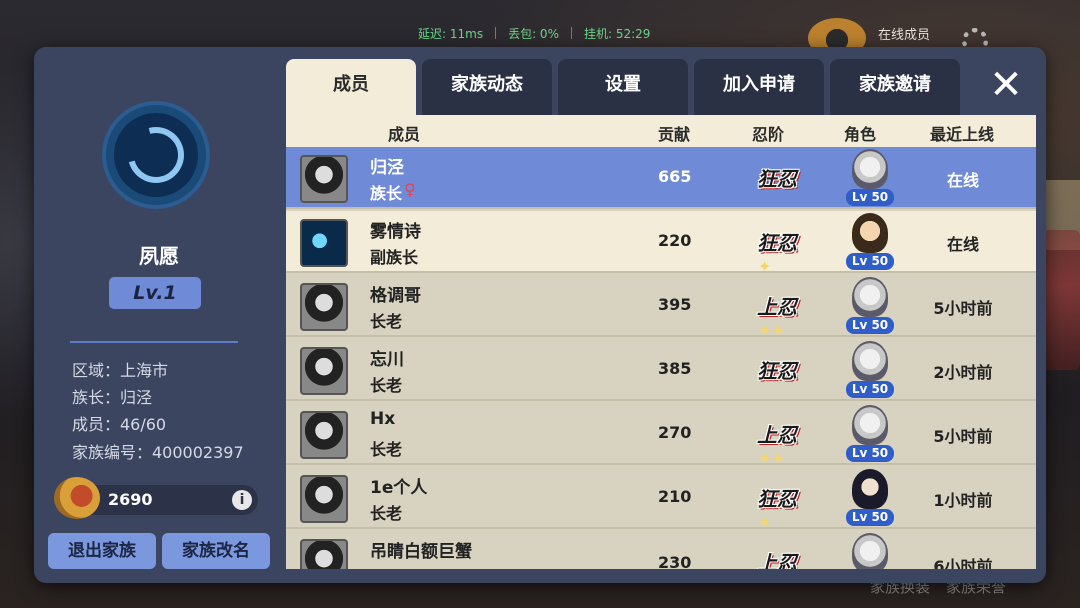  I want to click on table-row: 忘川 长老 385 狂忍 Lv 50 2小时前, so click(661, 370).